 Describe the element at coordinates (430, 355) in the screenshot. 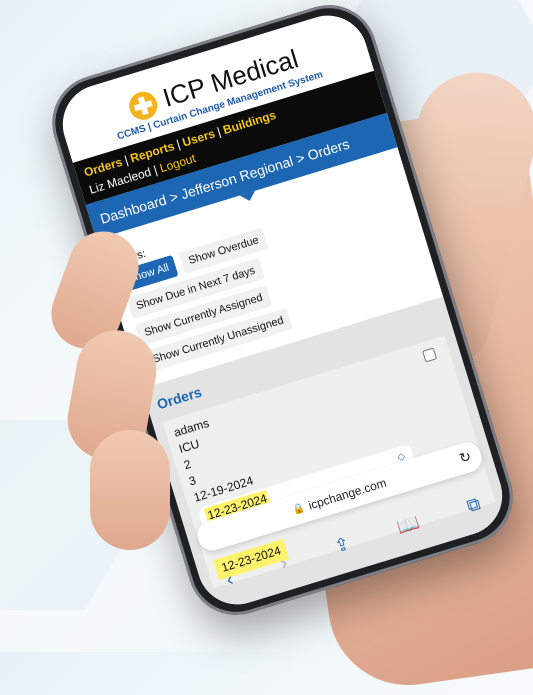

I see `order-select-checkbox` at that location.